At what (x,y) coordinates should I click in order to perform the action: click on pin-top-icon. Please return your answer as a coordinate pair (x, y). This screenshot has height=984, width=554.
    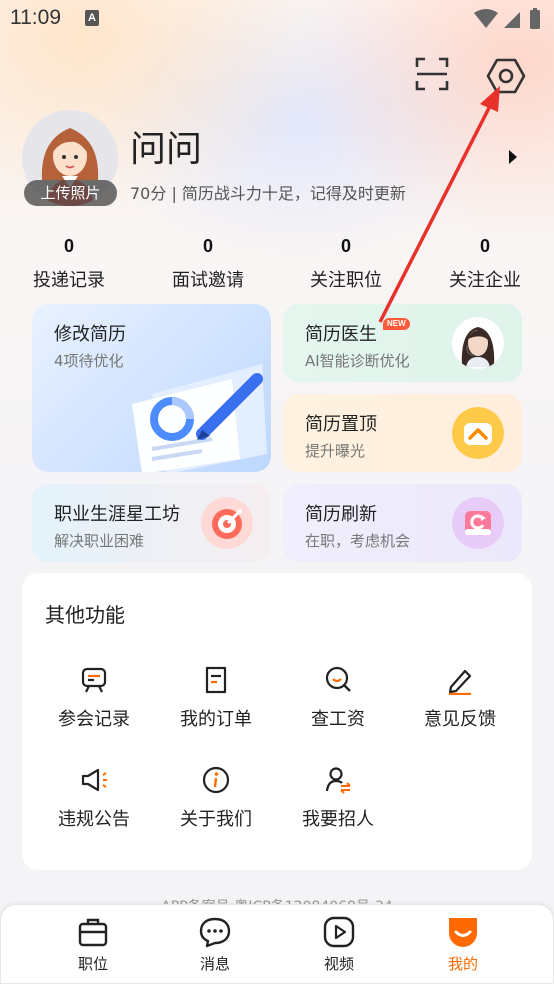
    Looking at the image, I should click on (478, 433).